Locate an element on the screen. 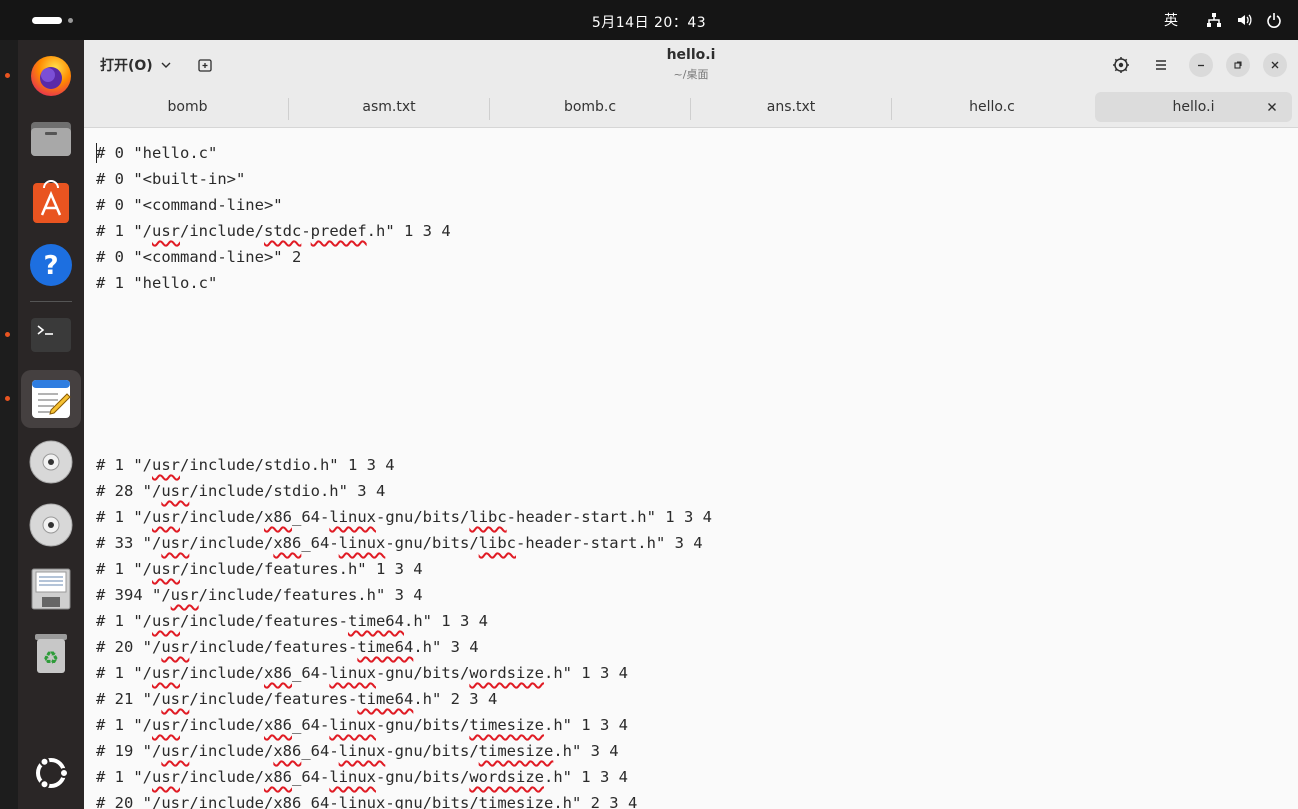 The image size is (1298, 809). trash-icon: ♻ is located at coordinates (51, 653).